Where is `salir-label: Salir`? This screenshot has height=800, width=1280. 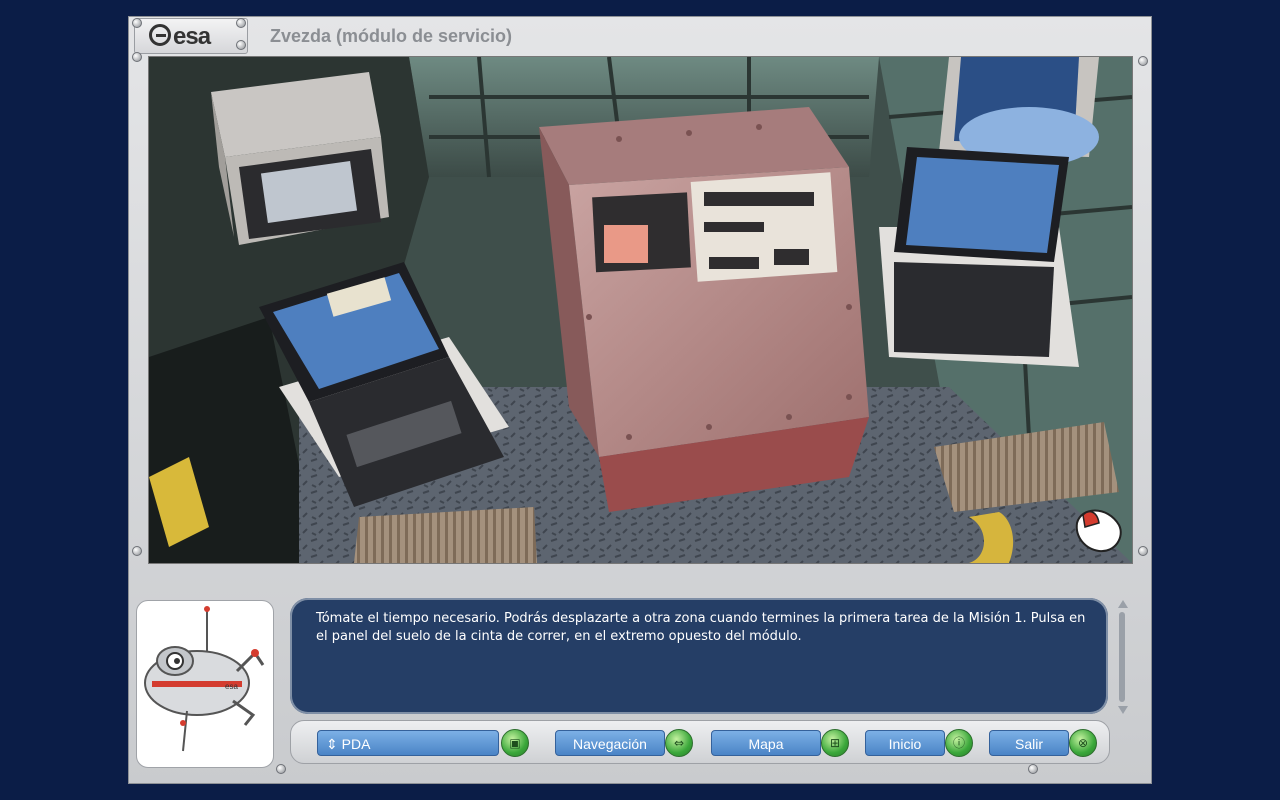 salir-label: Salir is located at coordinates (1029, 743).